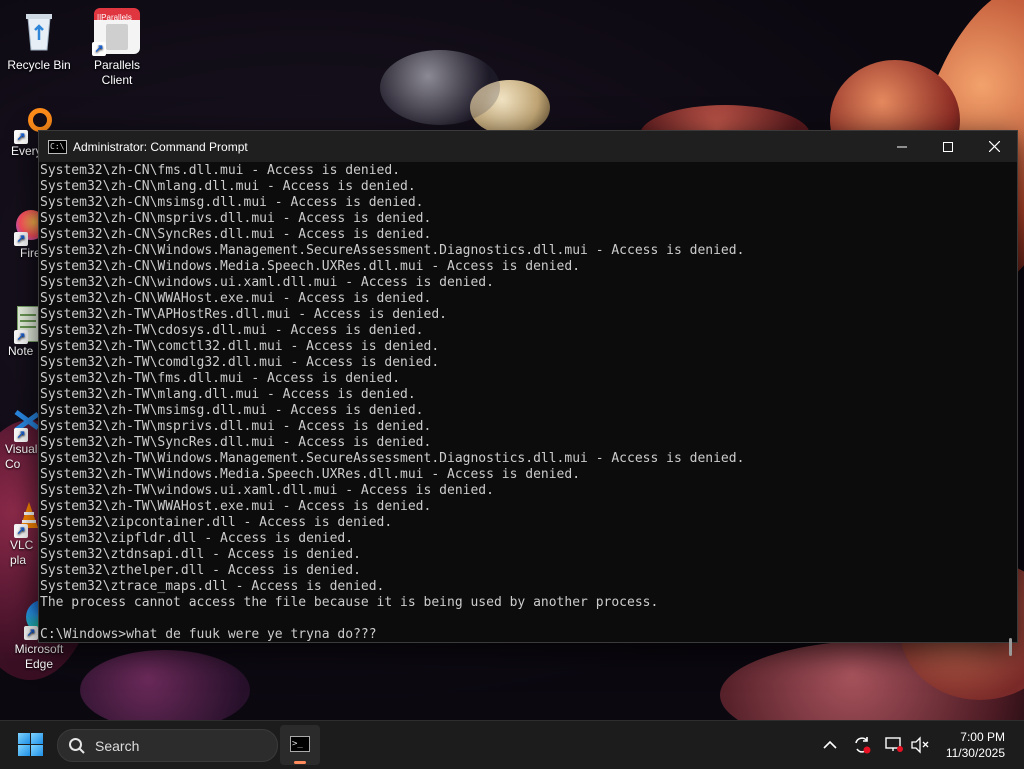 This screenshot has width=1024, height=769. What do you see at coordinates (26, 151) in the screenshot?
I see `desktop-icon-label: Every` at bounding box center [26, 151].